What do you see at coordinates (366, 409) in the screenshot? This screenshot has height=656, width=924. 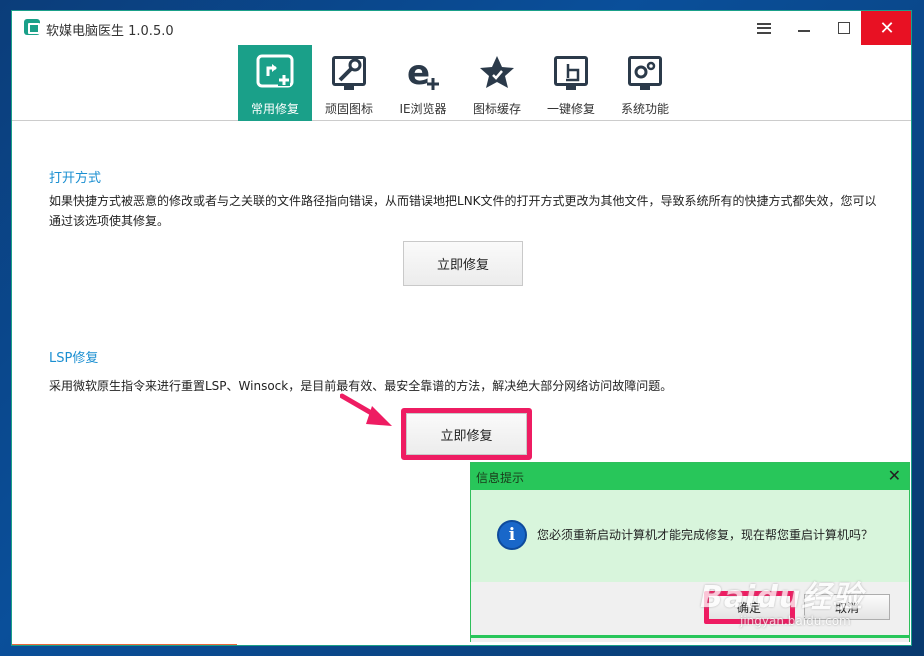 I see `pointer-arrow-icon` at bounding box center [366, 409].